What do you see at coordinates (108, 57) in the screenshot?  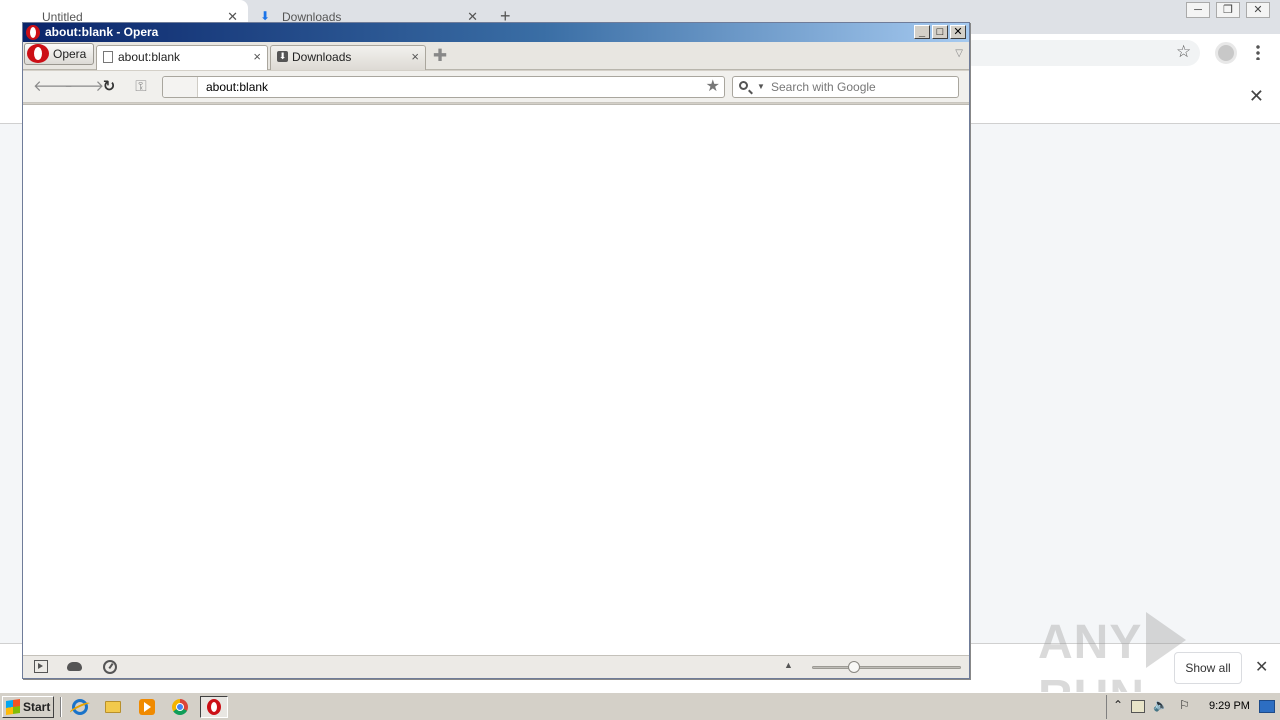 I see `page-icon` at bounding box center [108, 57].